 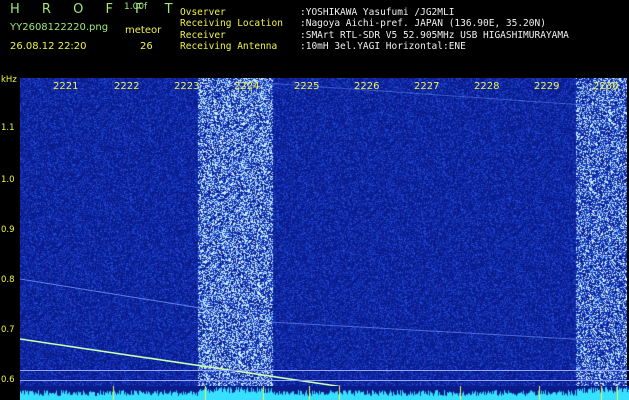 I want to click on time-label: 2224, so click(x=247, y=86).